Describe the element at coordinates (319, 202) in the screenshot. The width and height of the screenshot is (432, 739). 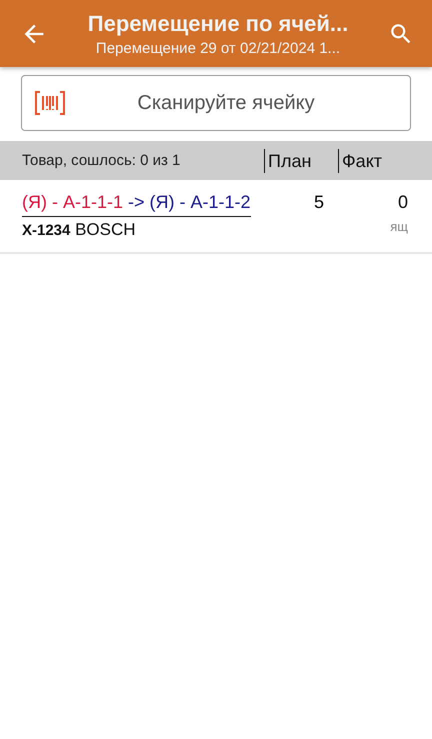
I see `plan-quantity: 5` at that location.